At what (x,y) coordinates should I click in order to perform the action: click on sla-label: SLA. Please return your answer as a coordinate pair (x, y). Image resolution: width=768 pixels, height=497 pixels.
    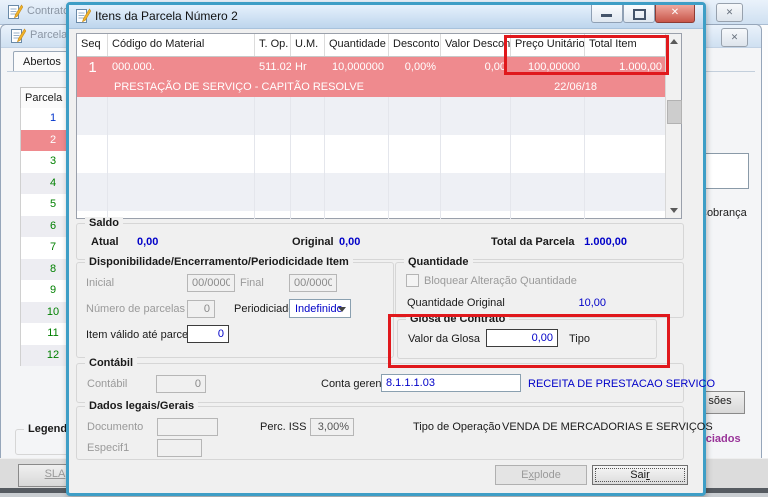
    Looking at the image, I should click on (55, 474).